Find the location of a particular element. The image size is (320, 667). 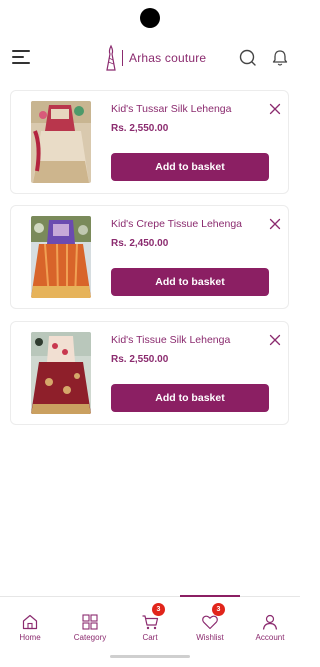

app-header: Arhas couture is located at coordinates (150, 58).